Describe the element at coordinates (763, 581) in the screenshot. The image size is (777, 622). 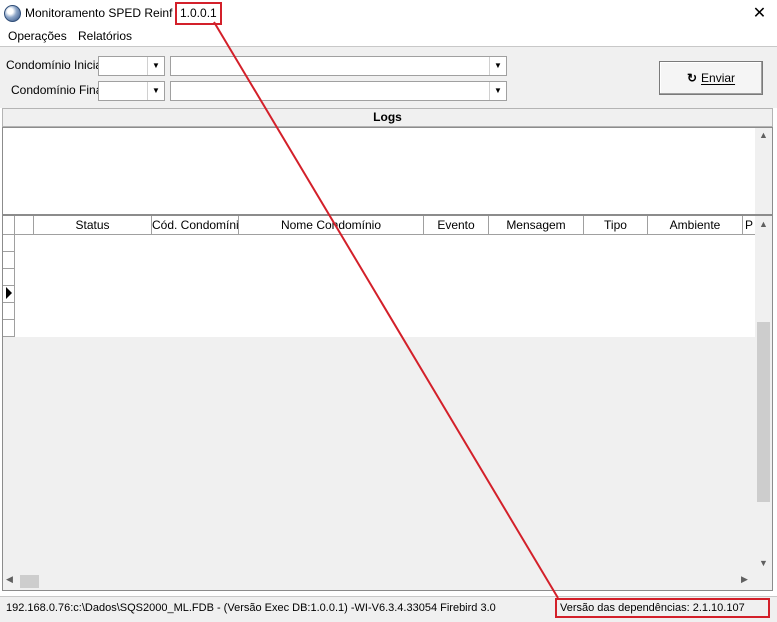
I see `scroll-corner` at that location.